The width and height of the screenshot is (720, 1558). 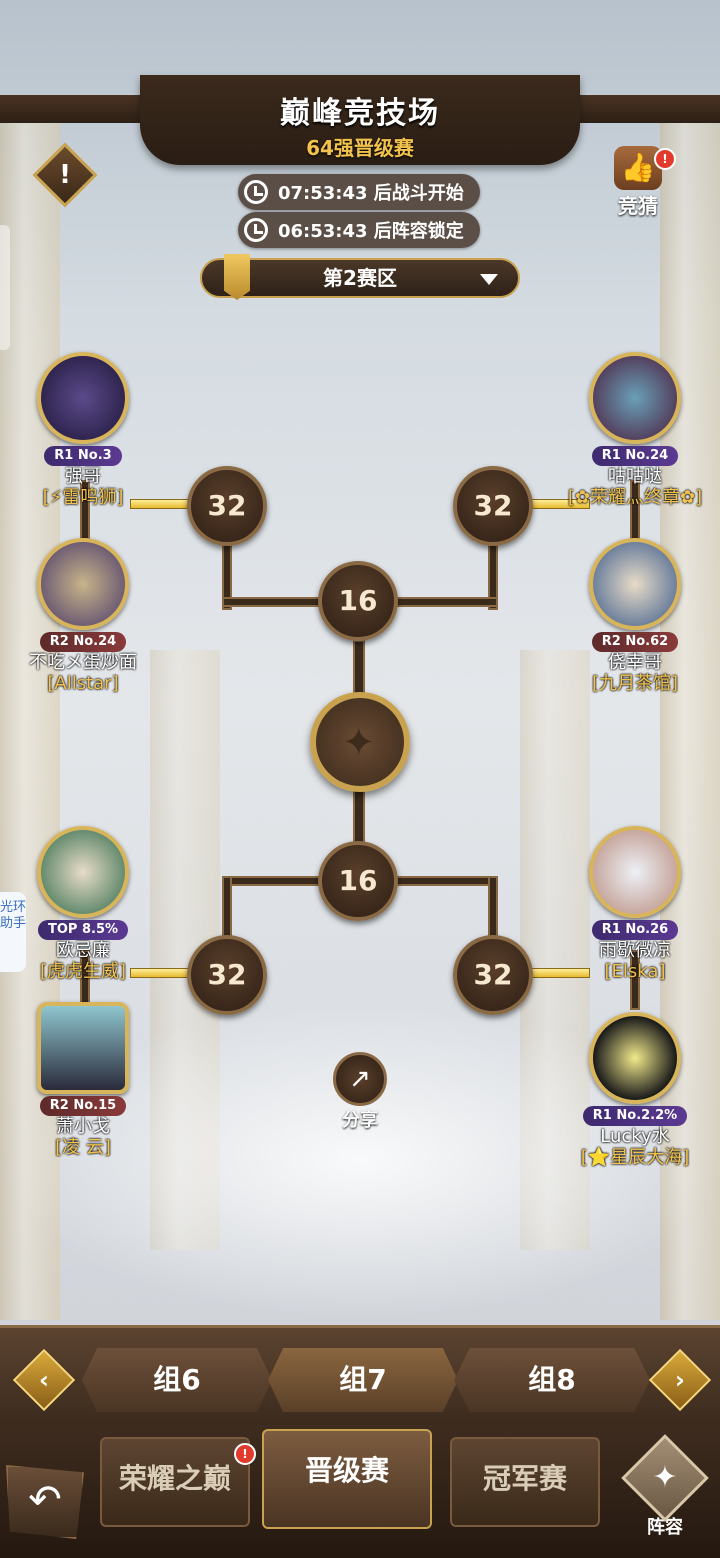 I want to click on battle-timer-text: 07:53:43 后战斗开始, so click(x=371, y=193).